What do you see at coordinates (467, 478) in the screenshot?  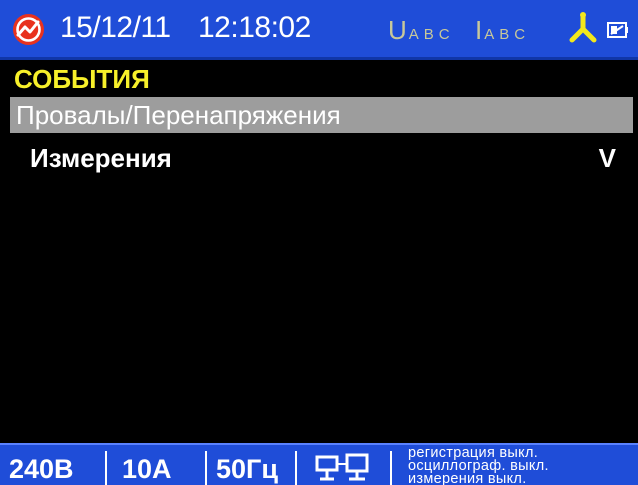 I see `status-line-measurements: измерения выкл.` at bounding box center [467, 478].